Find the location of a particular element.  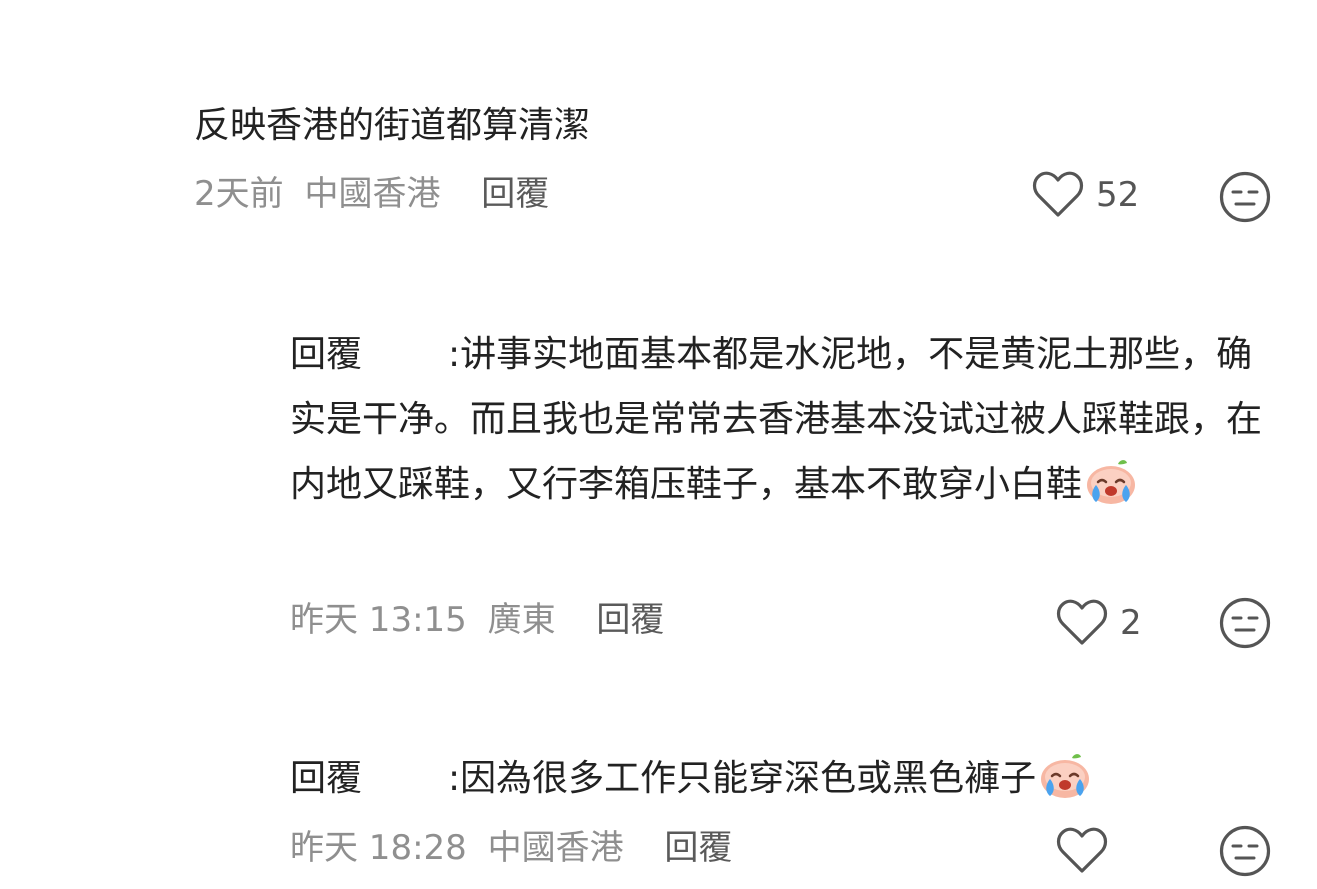

reply-meta: 昨天 18:28 中國香港 回覆 is located at coordinates (511, 848).